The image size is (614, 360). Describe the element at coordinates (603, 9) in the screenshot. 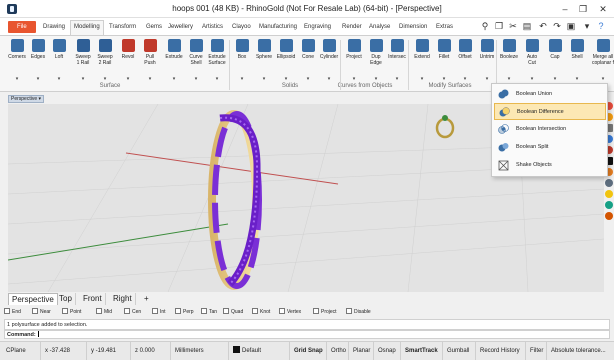

I see `close-button: ✕` at that location.